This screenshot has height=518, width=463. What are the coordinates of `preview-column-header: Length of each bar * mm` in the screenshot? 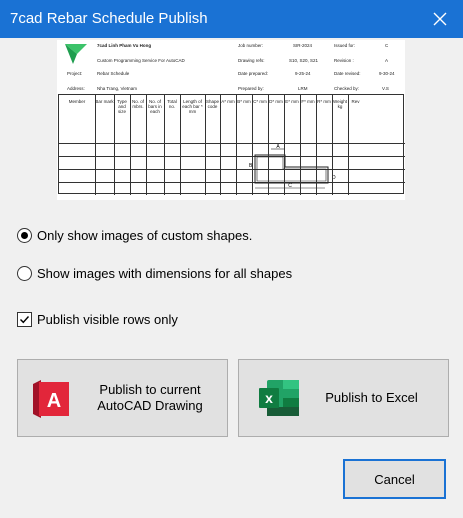 It's located at (192, 106).